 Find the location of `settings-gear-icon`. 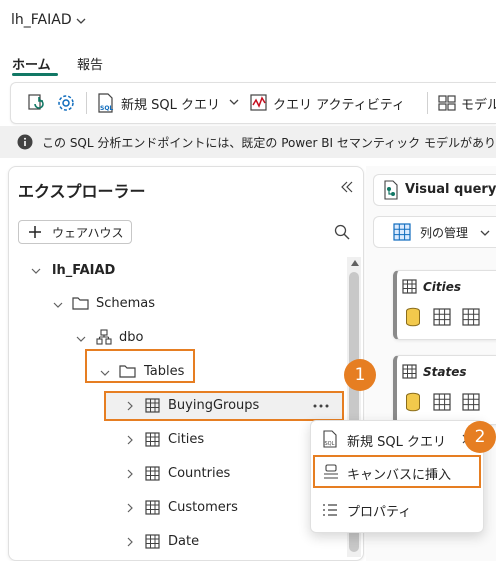

settings-gear-icon is located at coordinates (66, 103).